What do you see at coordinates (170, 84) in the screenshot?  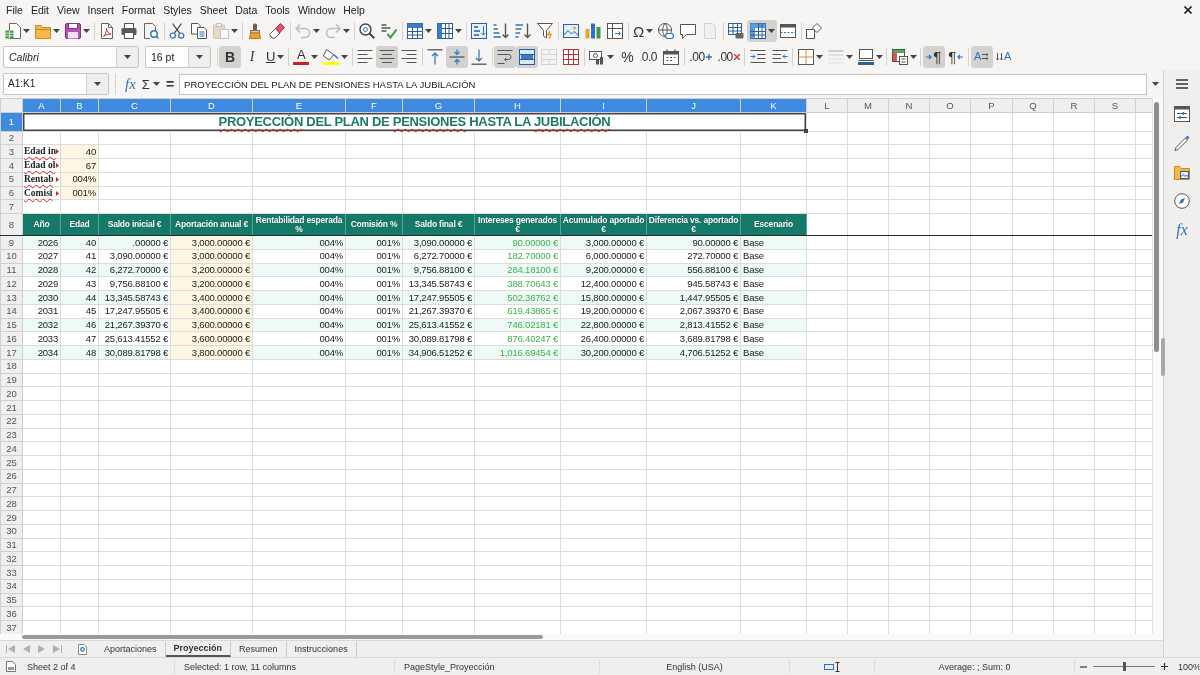 I see `formula-button: =` at bounding box center [170, 84].